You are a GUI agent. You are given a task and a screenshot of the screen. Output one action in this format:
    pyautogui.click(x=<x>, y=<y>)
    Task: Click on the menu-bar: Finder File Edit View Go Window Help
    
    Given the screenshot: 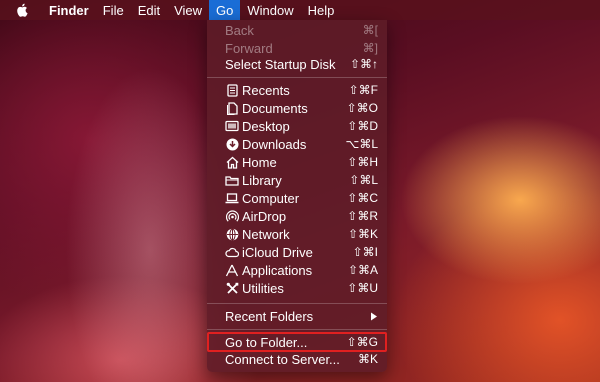 What is the action you would take?
    pyautogui.click(x=300, y=10)
    